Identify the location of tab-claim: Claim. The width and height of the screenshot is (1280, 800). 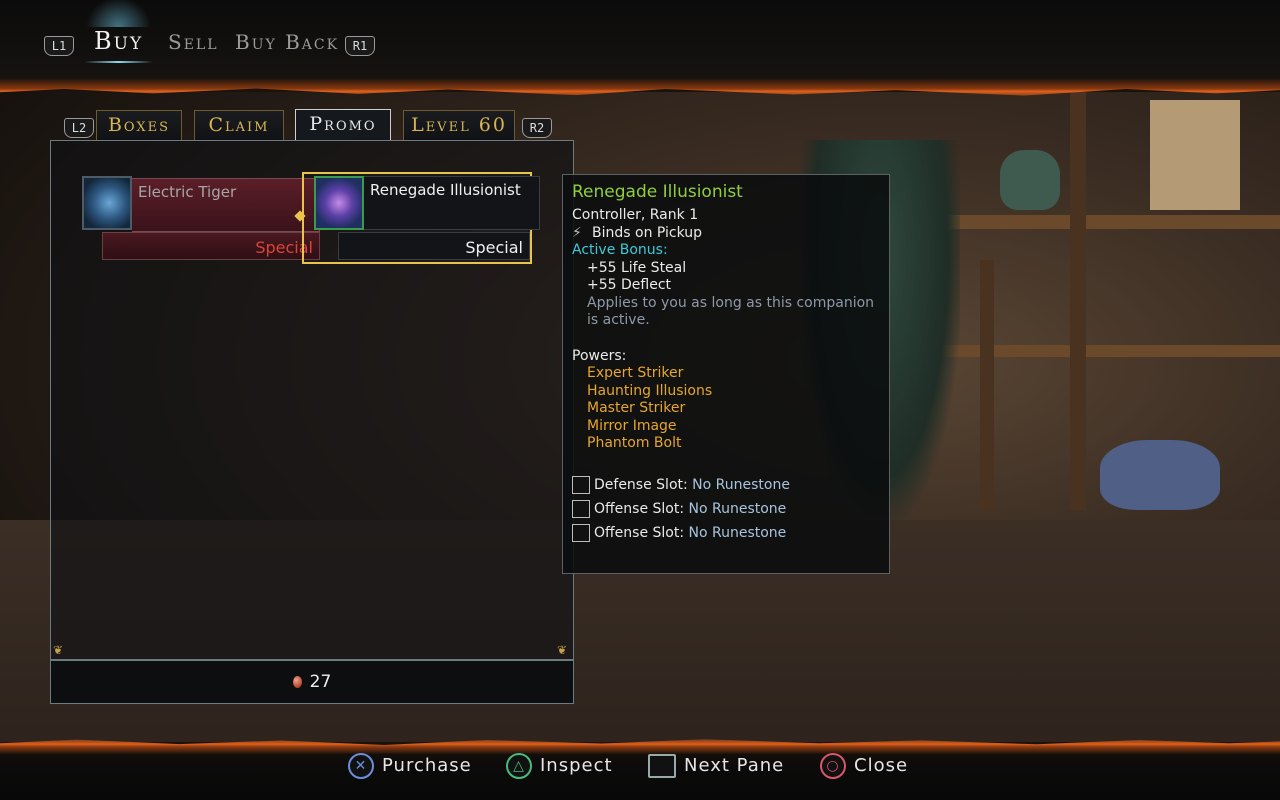
(239, 125).